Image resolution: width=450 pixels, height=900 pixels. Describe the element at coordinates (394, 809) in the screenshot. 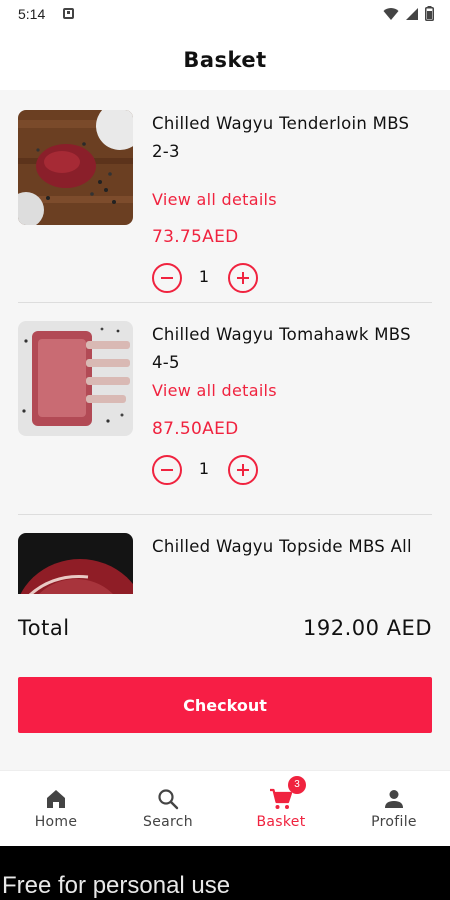

I see `nav-item-profile: Profile` at that location.